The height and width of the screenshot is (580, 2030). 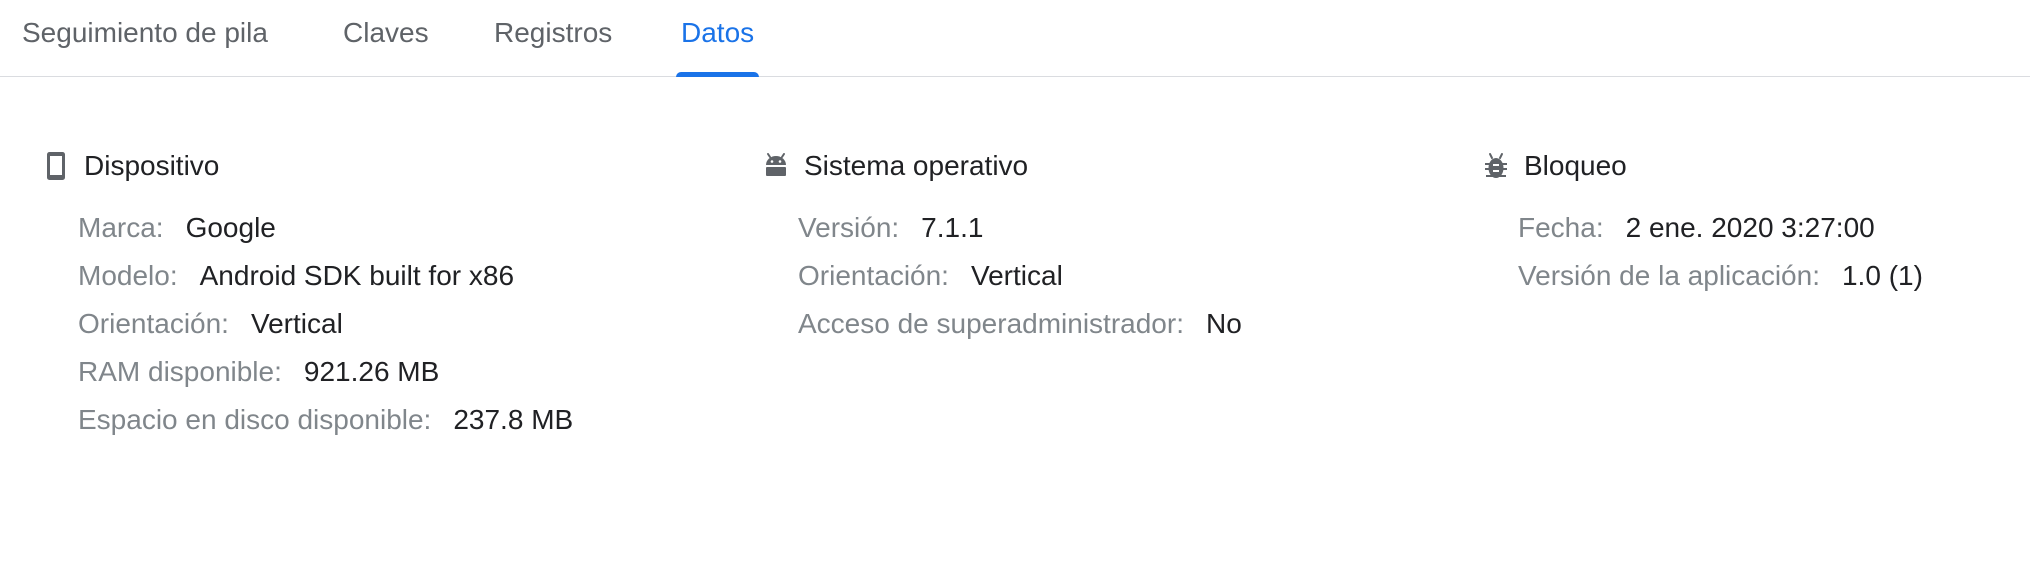 I want to click on smartphone-icon, so click(x=56, y=166).